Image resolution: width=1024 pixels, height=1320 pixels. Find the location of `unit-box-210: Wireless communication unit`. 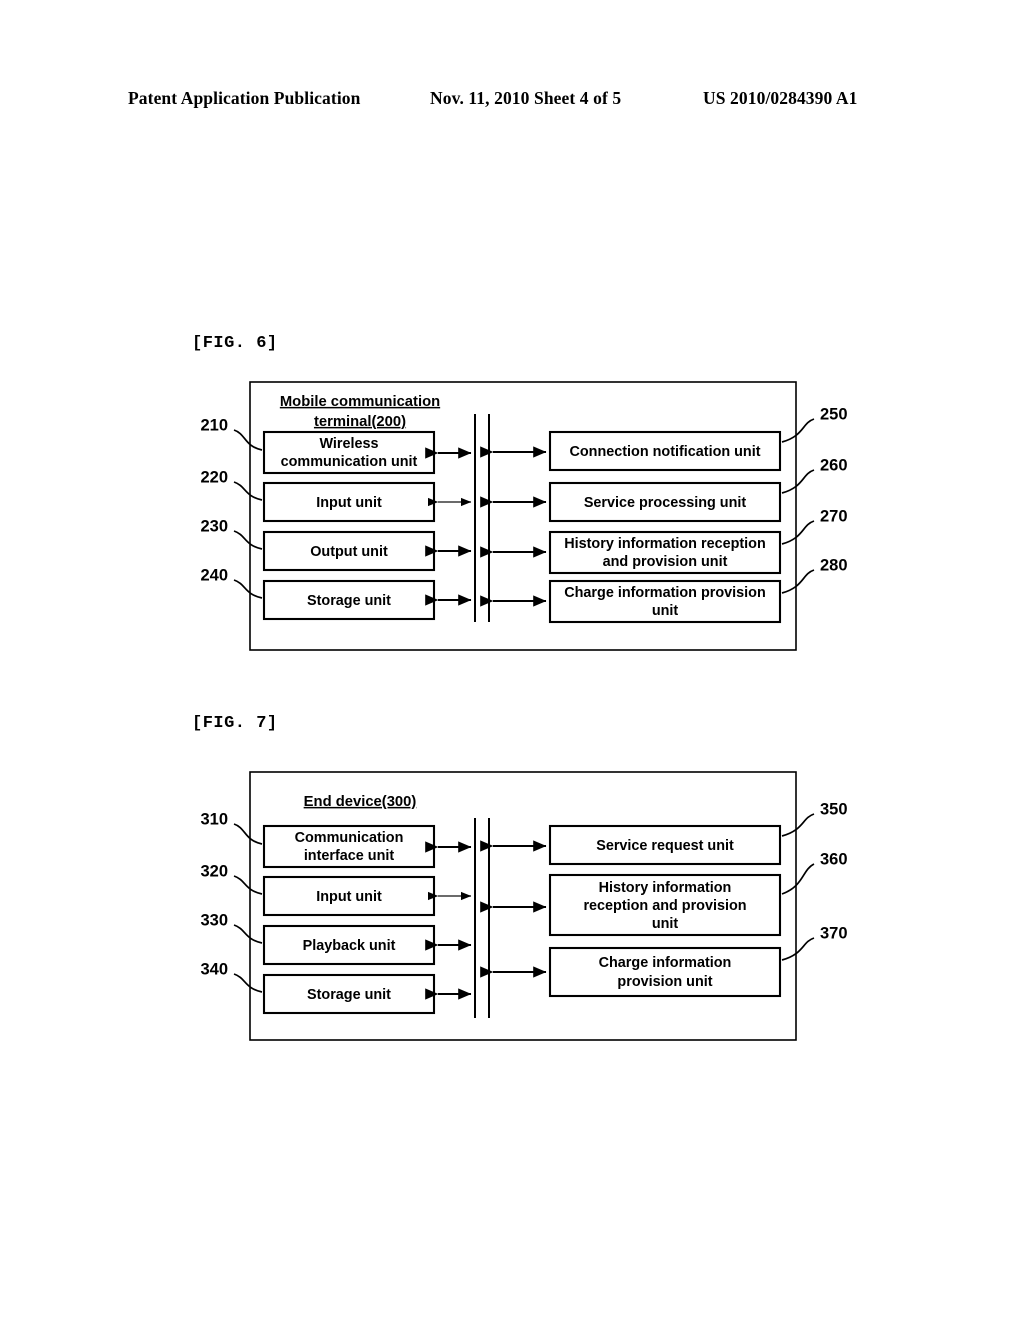

unit-box-210: Wireless communication unit is located at coordinates (349, 452).